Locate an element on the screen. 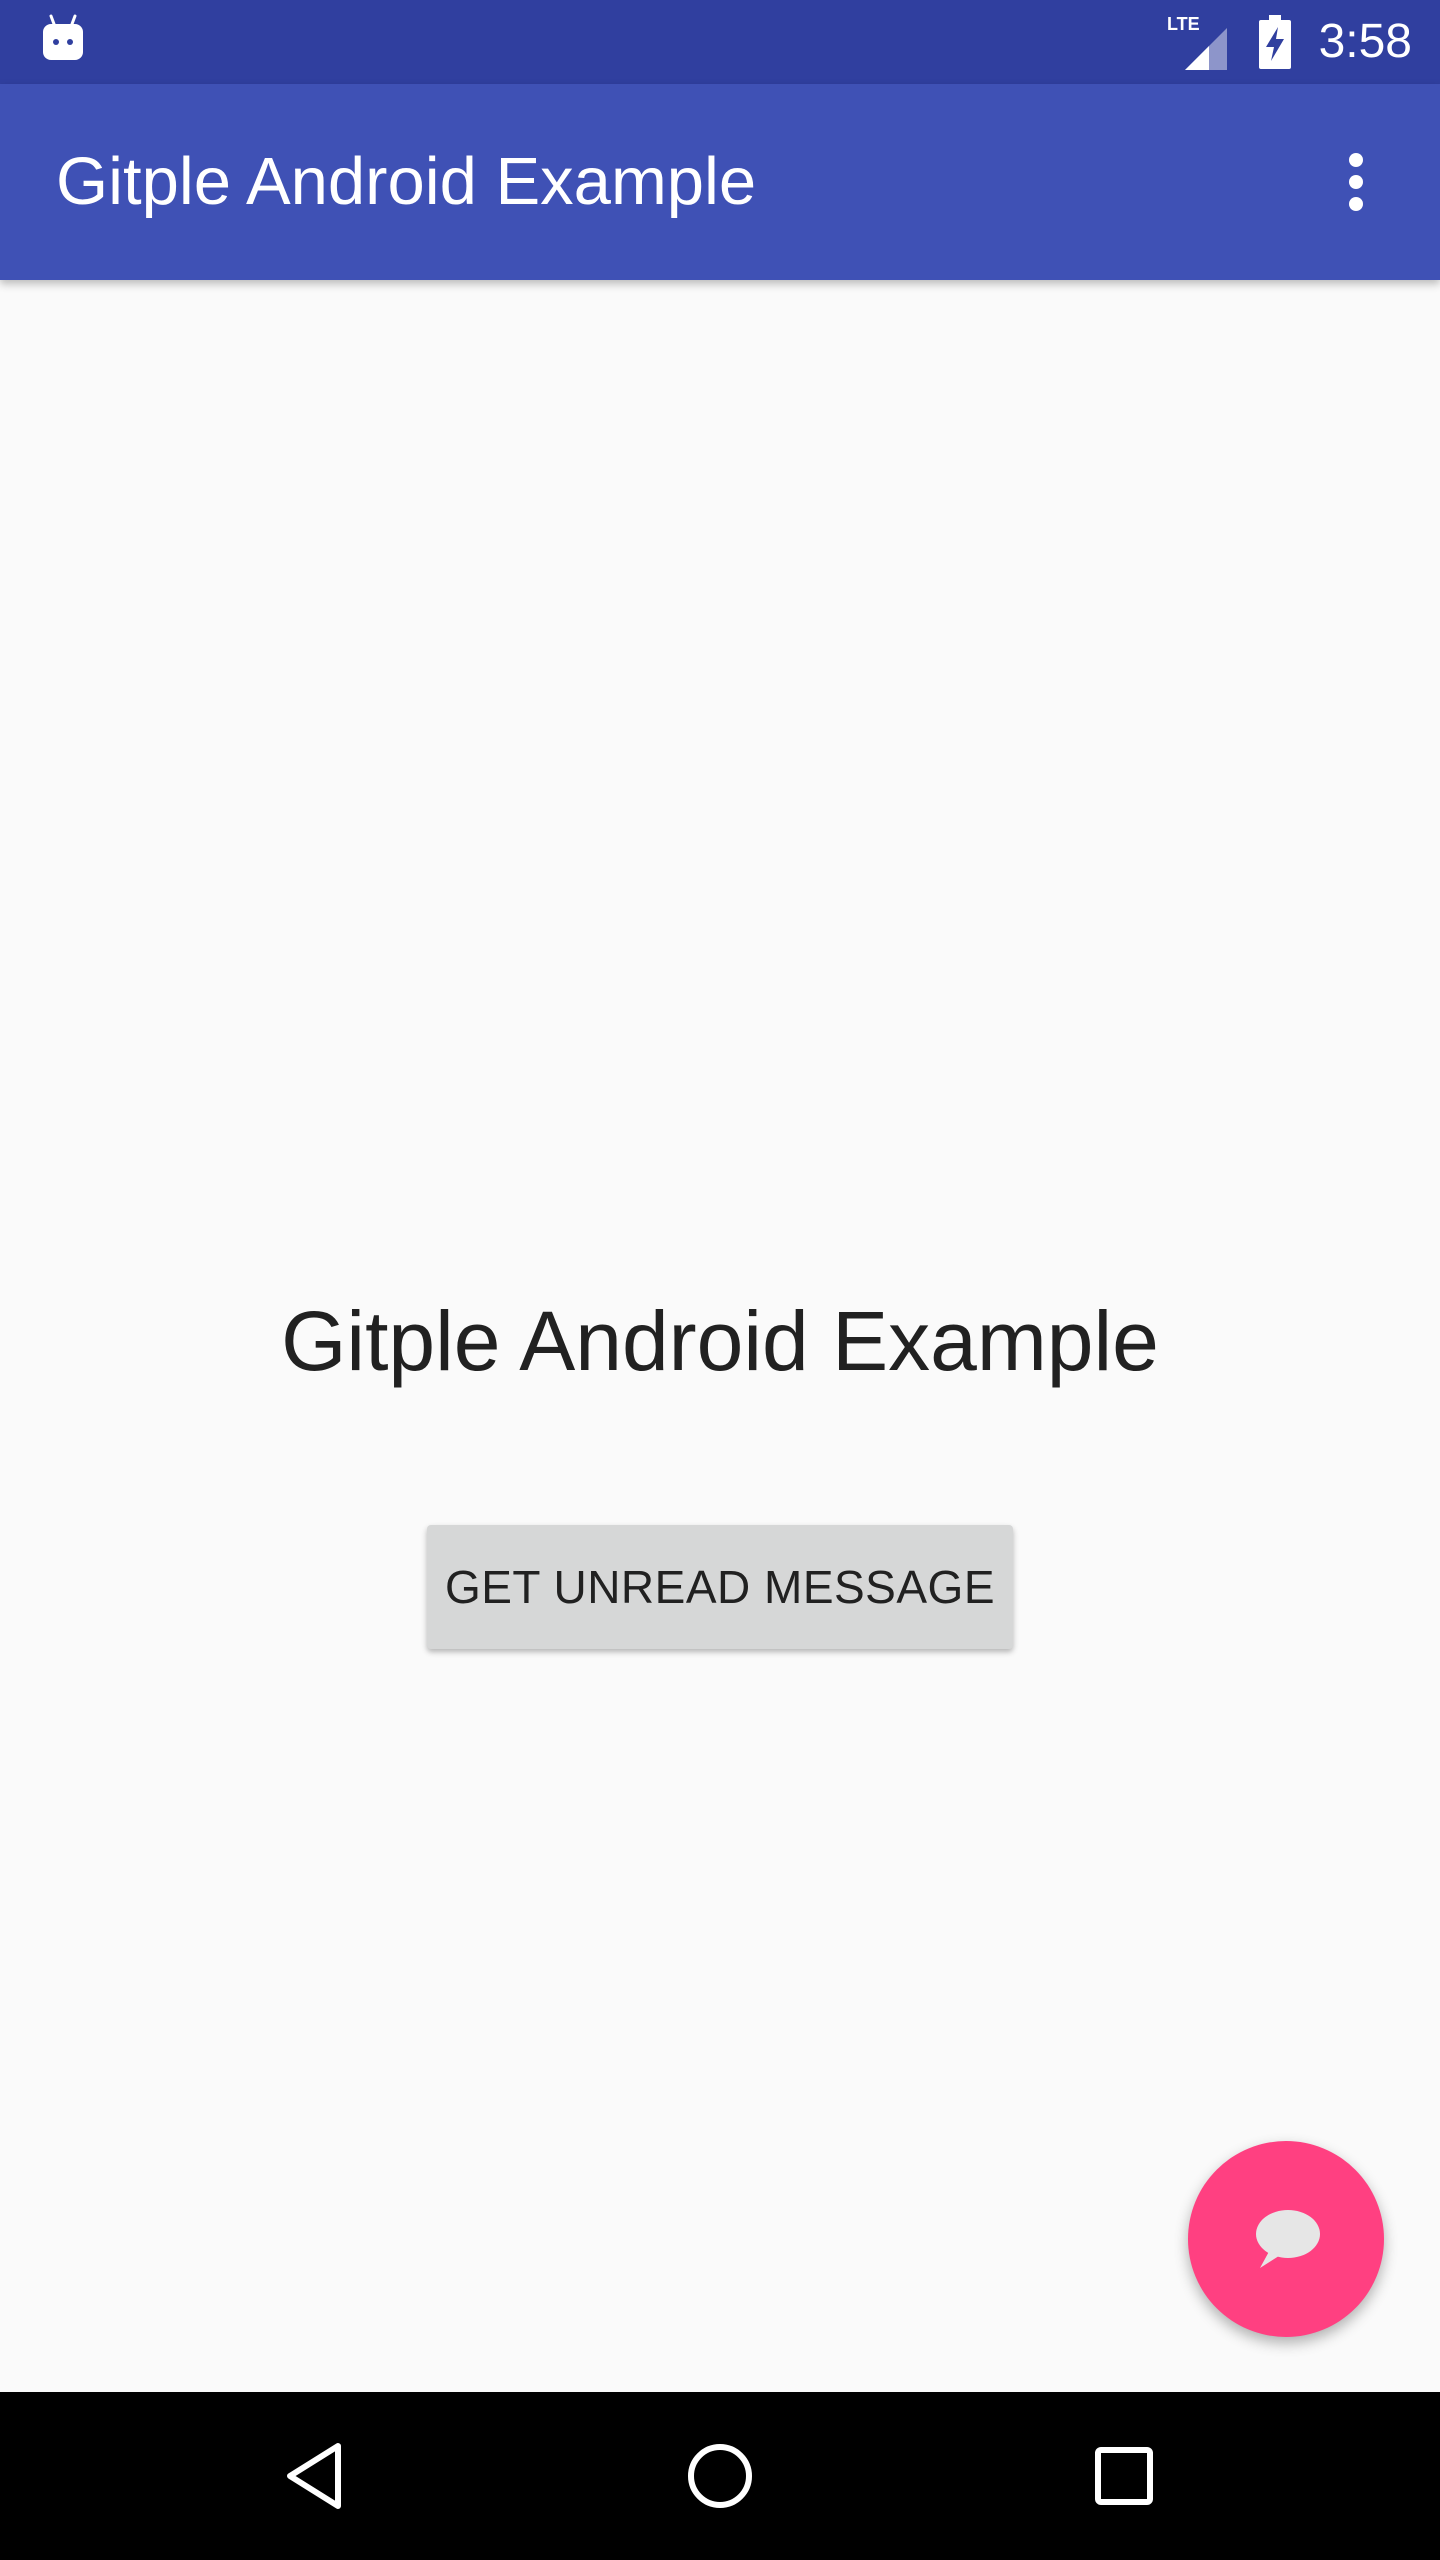  recents-button is located at coordinates (1124, 2476).